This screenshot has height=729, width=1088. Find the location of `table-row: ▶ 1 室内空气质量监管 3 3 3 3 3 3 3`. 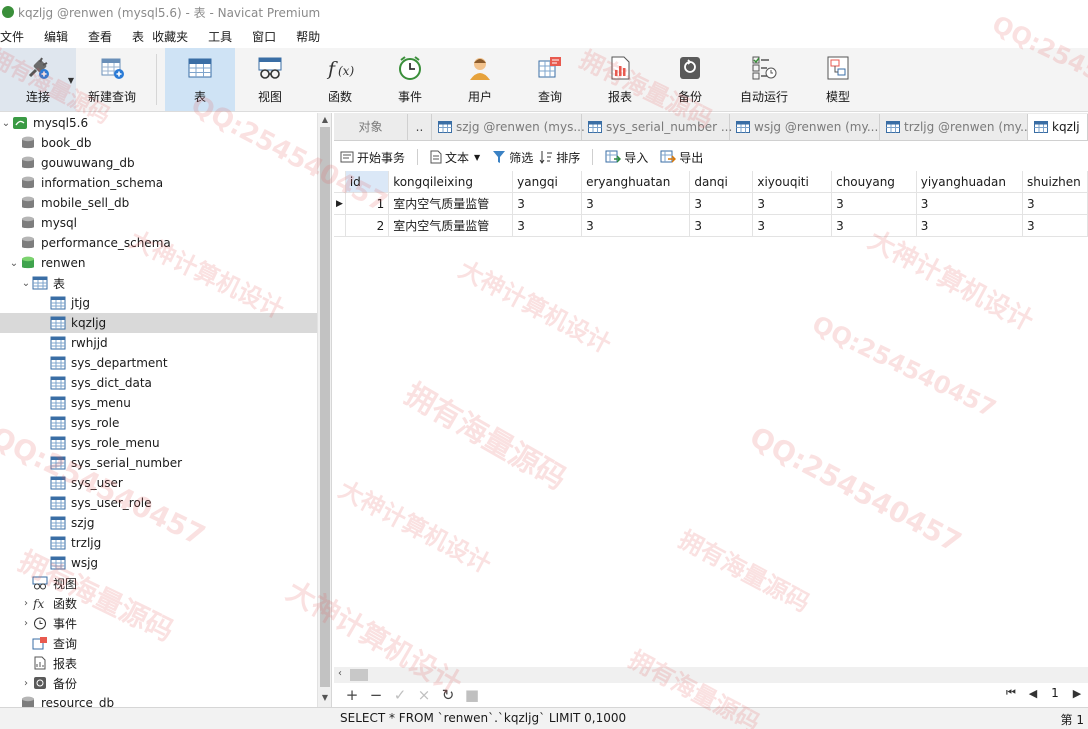

table-row: ▶ 1 室内空气质量监管 3 3 3 3 3 3 3 is located at coordinates (711, 204).